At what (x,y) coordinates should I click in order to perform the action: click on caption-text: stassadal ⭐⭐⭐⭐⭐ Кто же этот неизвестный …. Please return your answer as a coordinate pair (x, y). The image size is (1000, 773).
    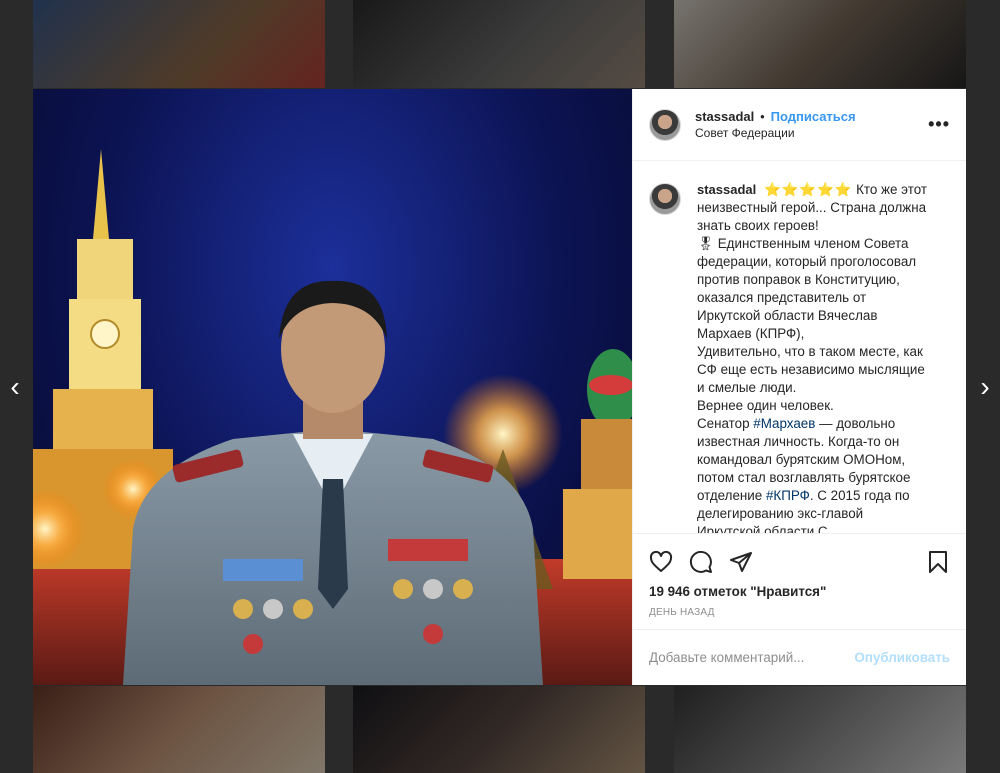
    Looking at the image, I should click on (823, 357).